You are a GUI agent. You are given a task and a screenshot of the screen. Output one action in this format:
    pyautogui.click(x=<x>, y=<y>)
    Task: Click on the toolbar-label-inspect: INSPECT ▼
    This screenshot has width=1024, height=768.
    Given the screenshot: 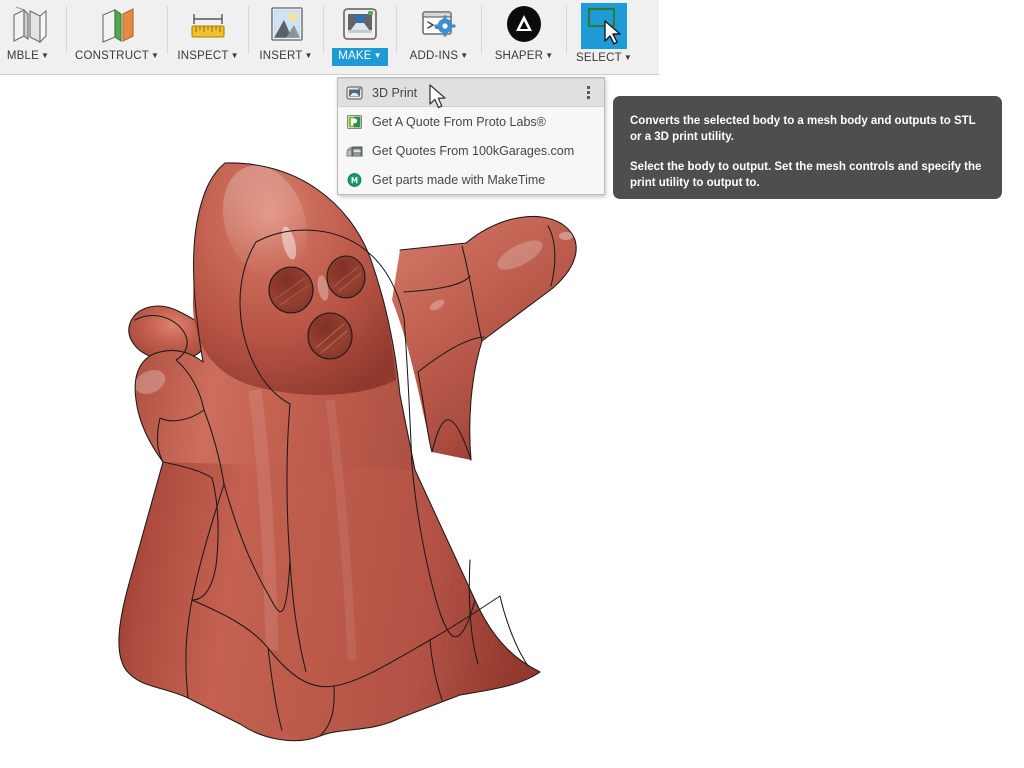 What is the action you would take?
    pyautogui.click(x=207, y=57)
    